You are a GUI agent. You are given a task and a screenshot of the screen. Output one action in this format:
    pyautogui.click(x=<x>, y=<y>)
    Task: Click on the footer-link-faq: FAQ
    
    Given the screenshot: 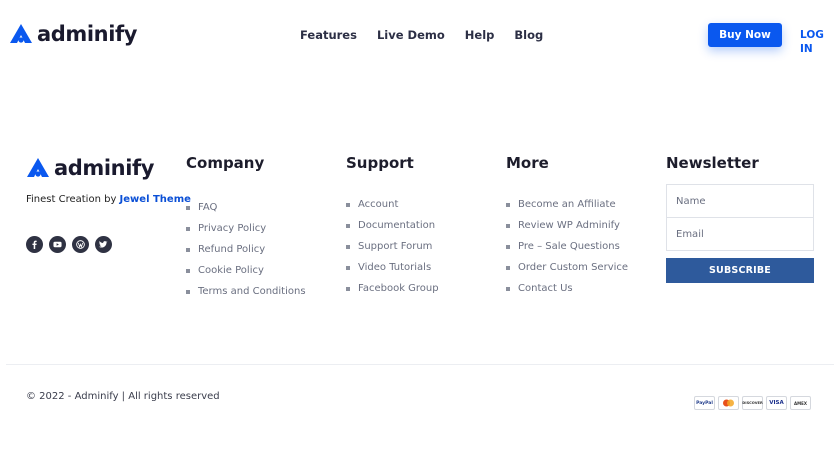 What is the action you would take?
    pyautogui.click(x=246, y=207)
    